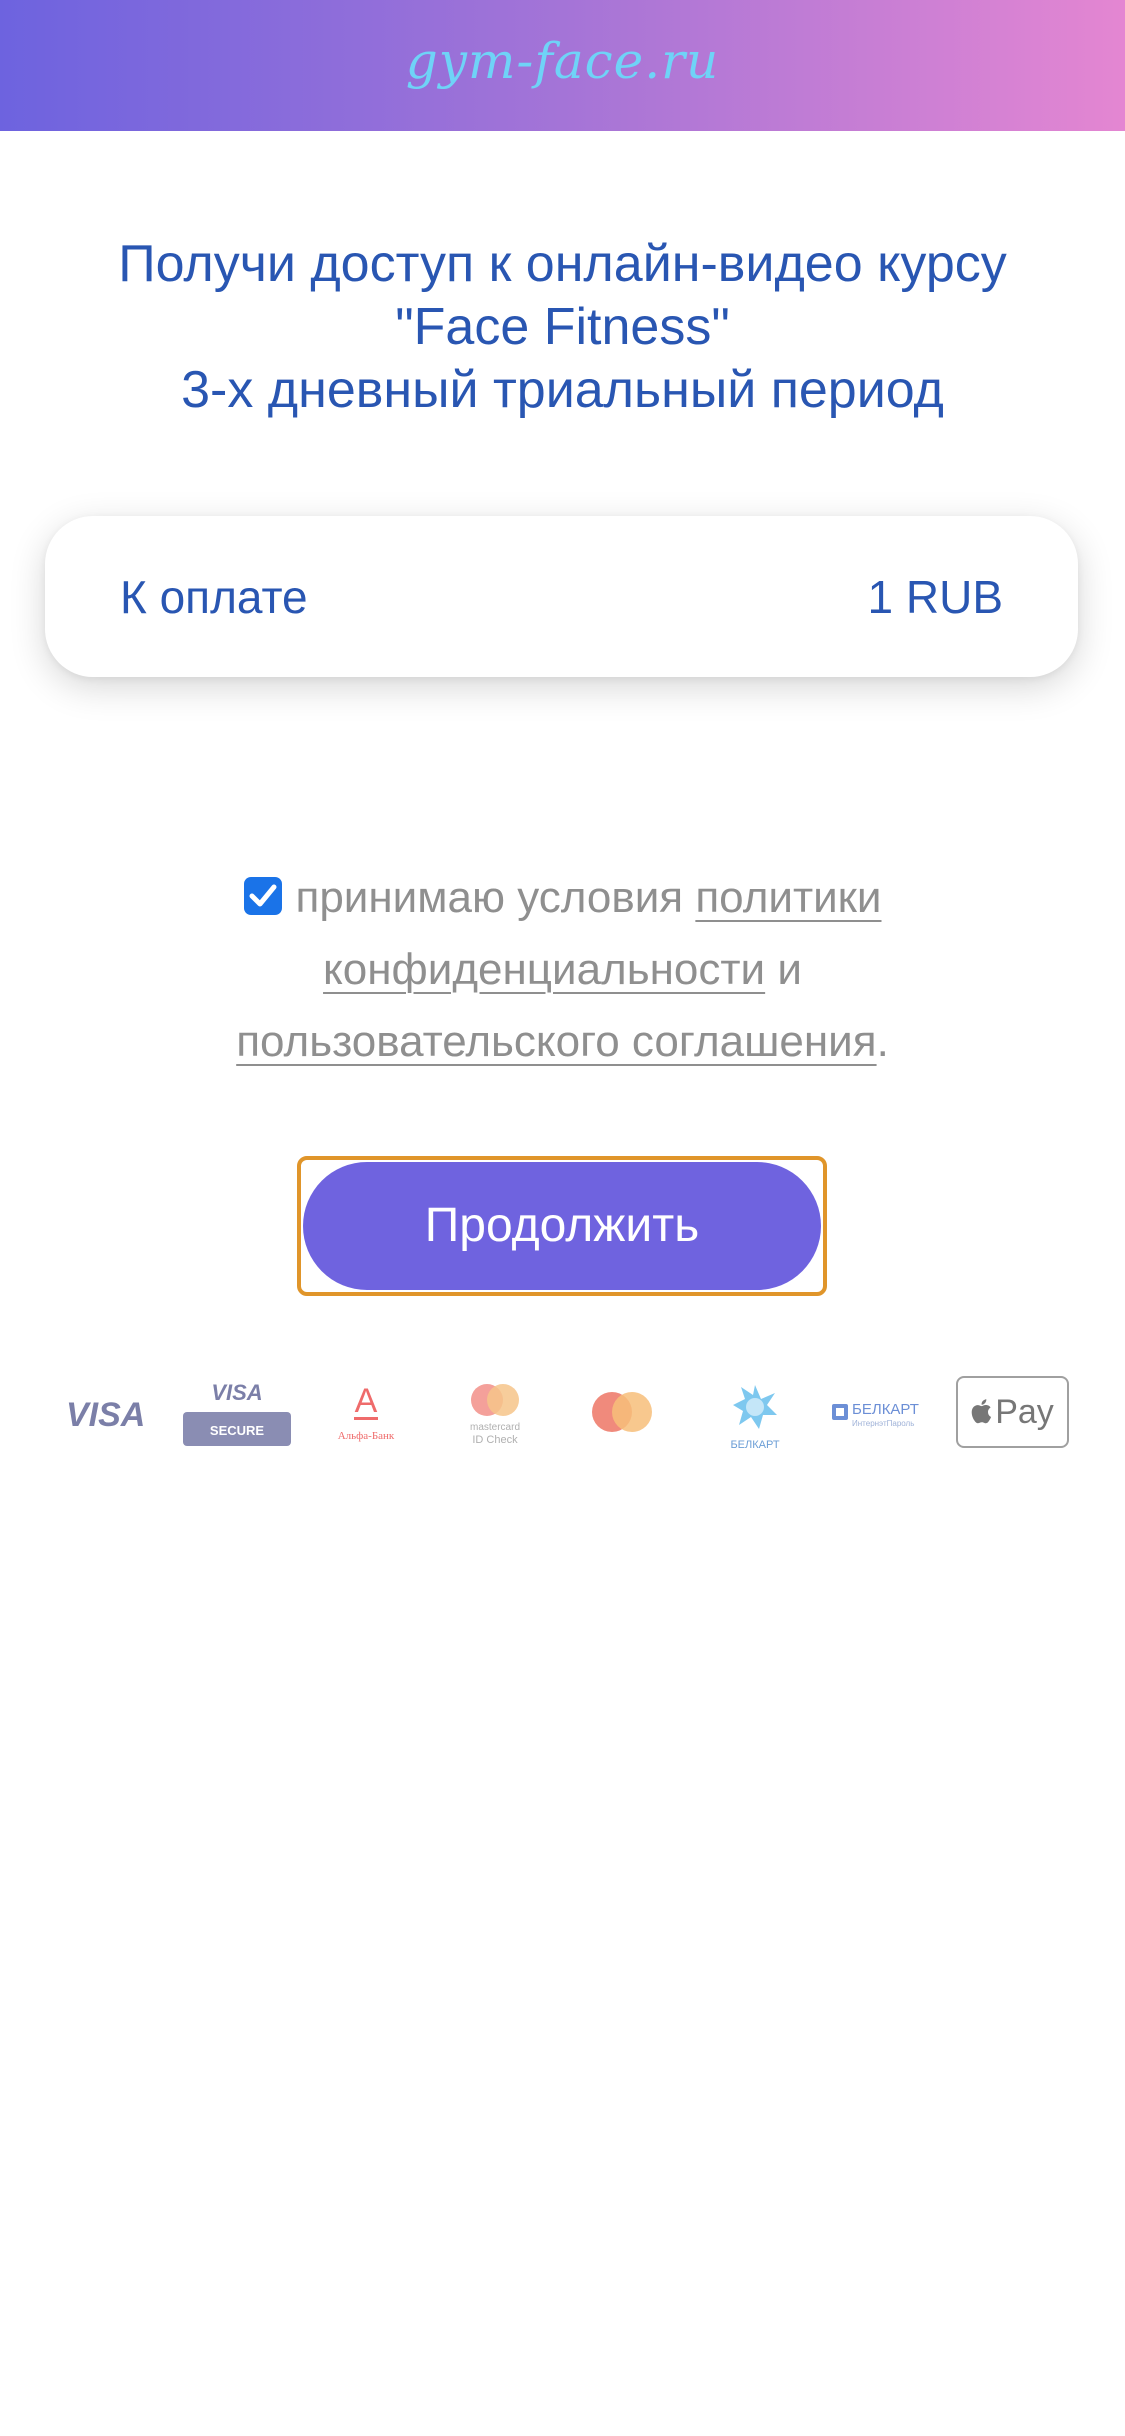  I want to click on terms-line: пользовательского соглашения., so click(562, 1042).